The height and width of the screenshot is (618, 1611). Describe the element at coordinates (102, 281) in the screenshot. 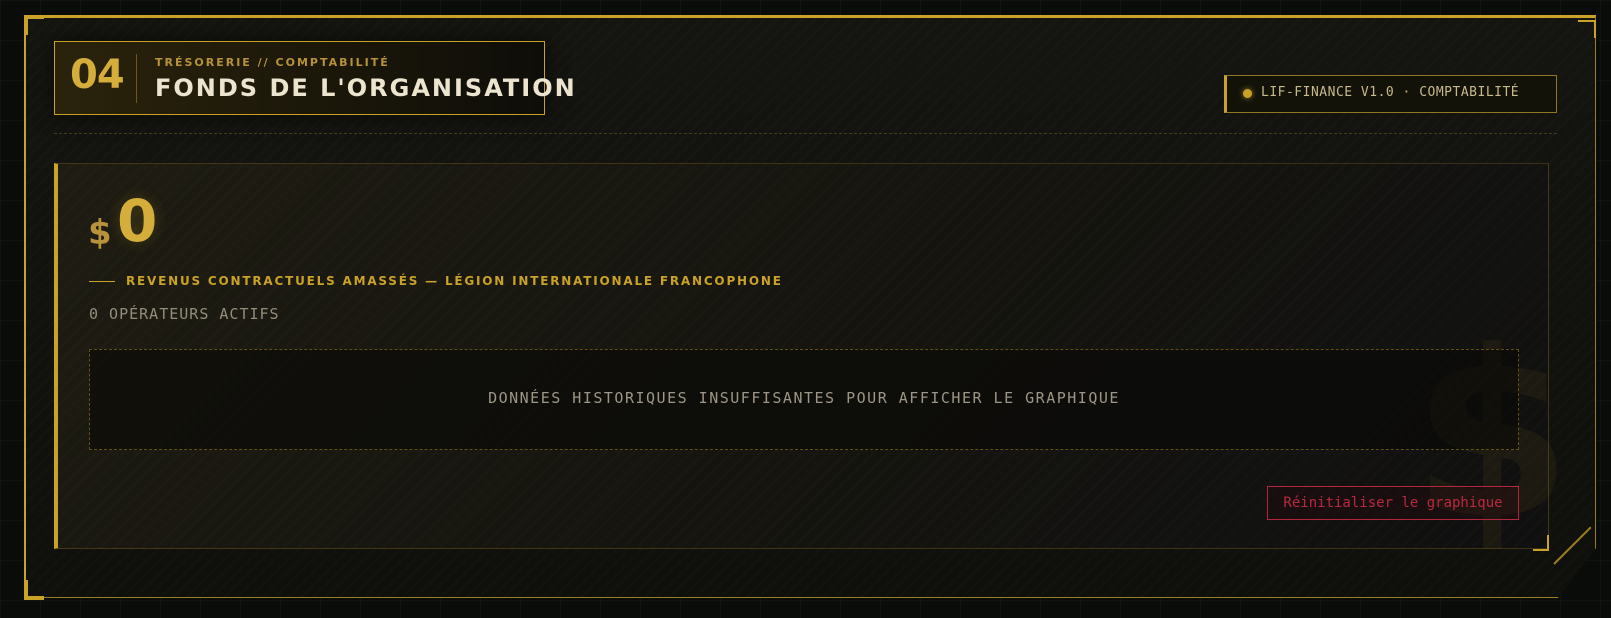

I see `revenue-label-rule` at that location.